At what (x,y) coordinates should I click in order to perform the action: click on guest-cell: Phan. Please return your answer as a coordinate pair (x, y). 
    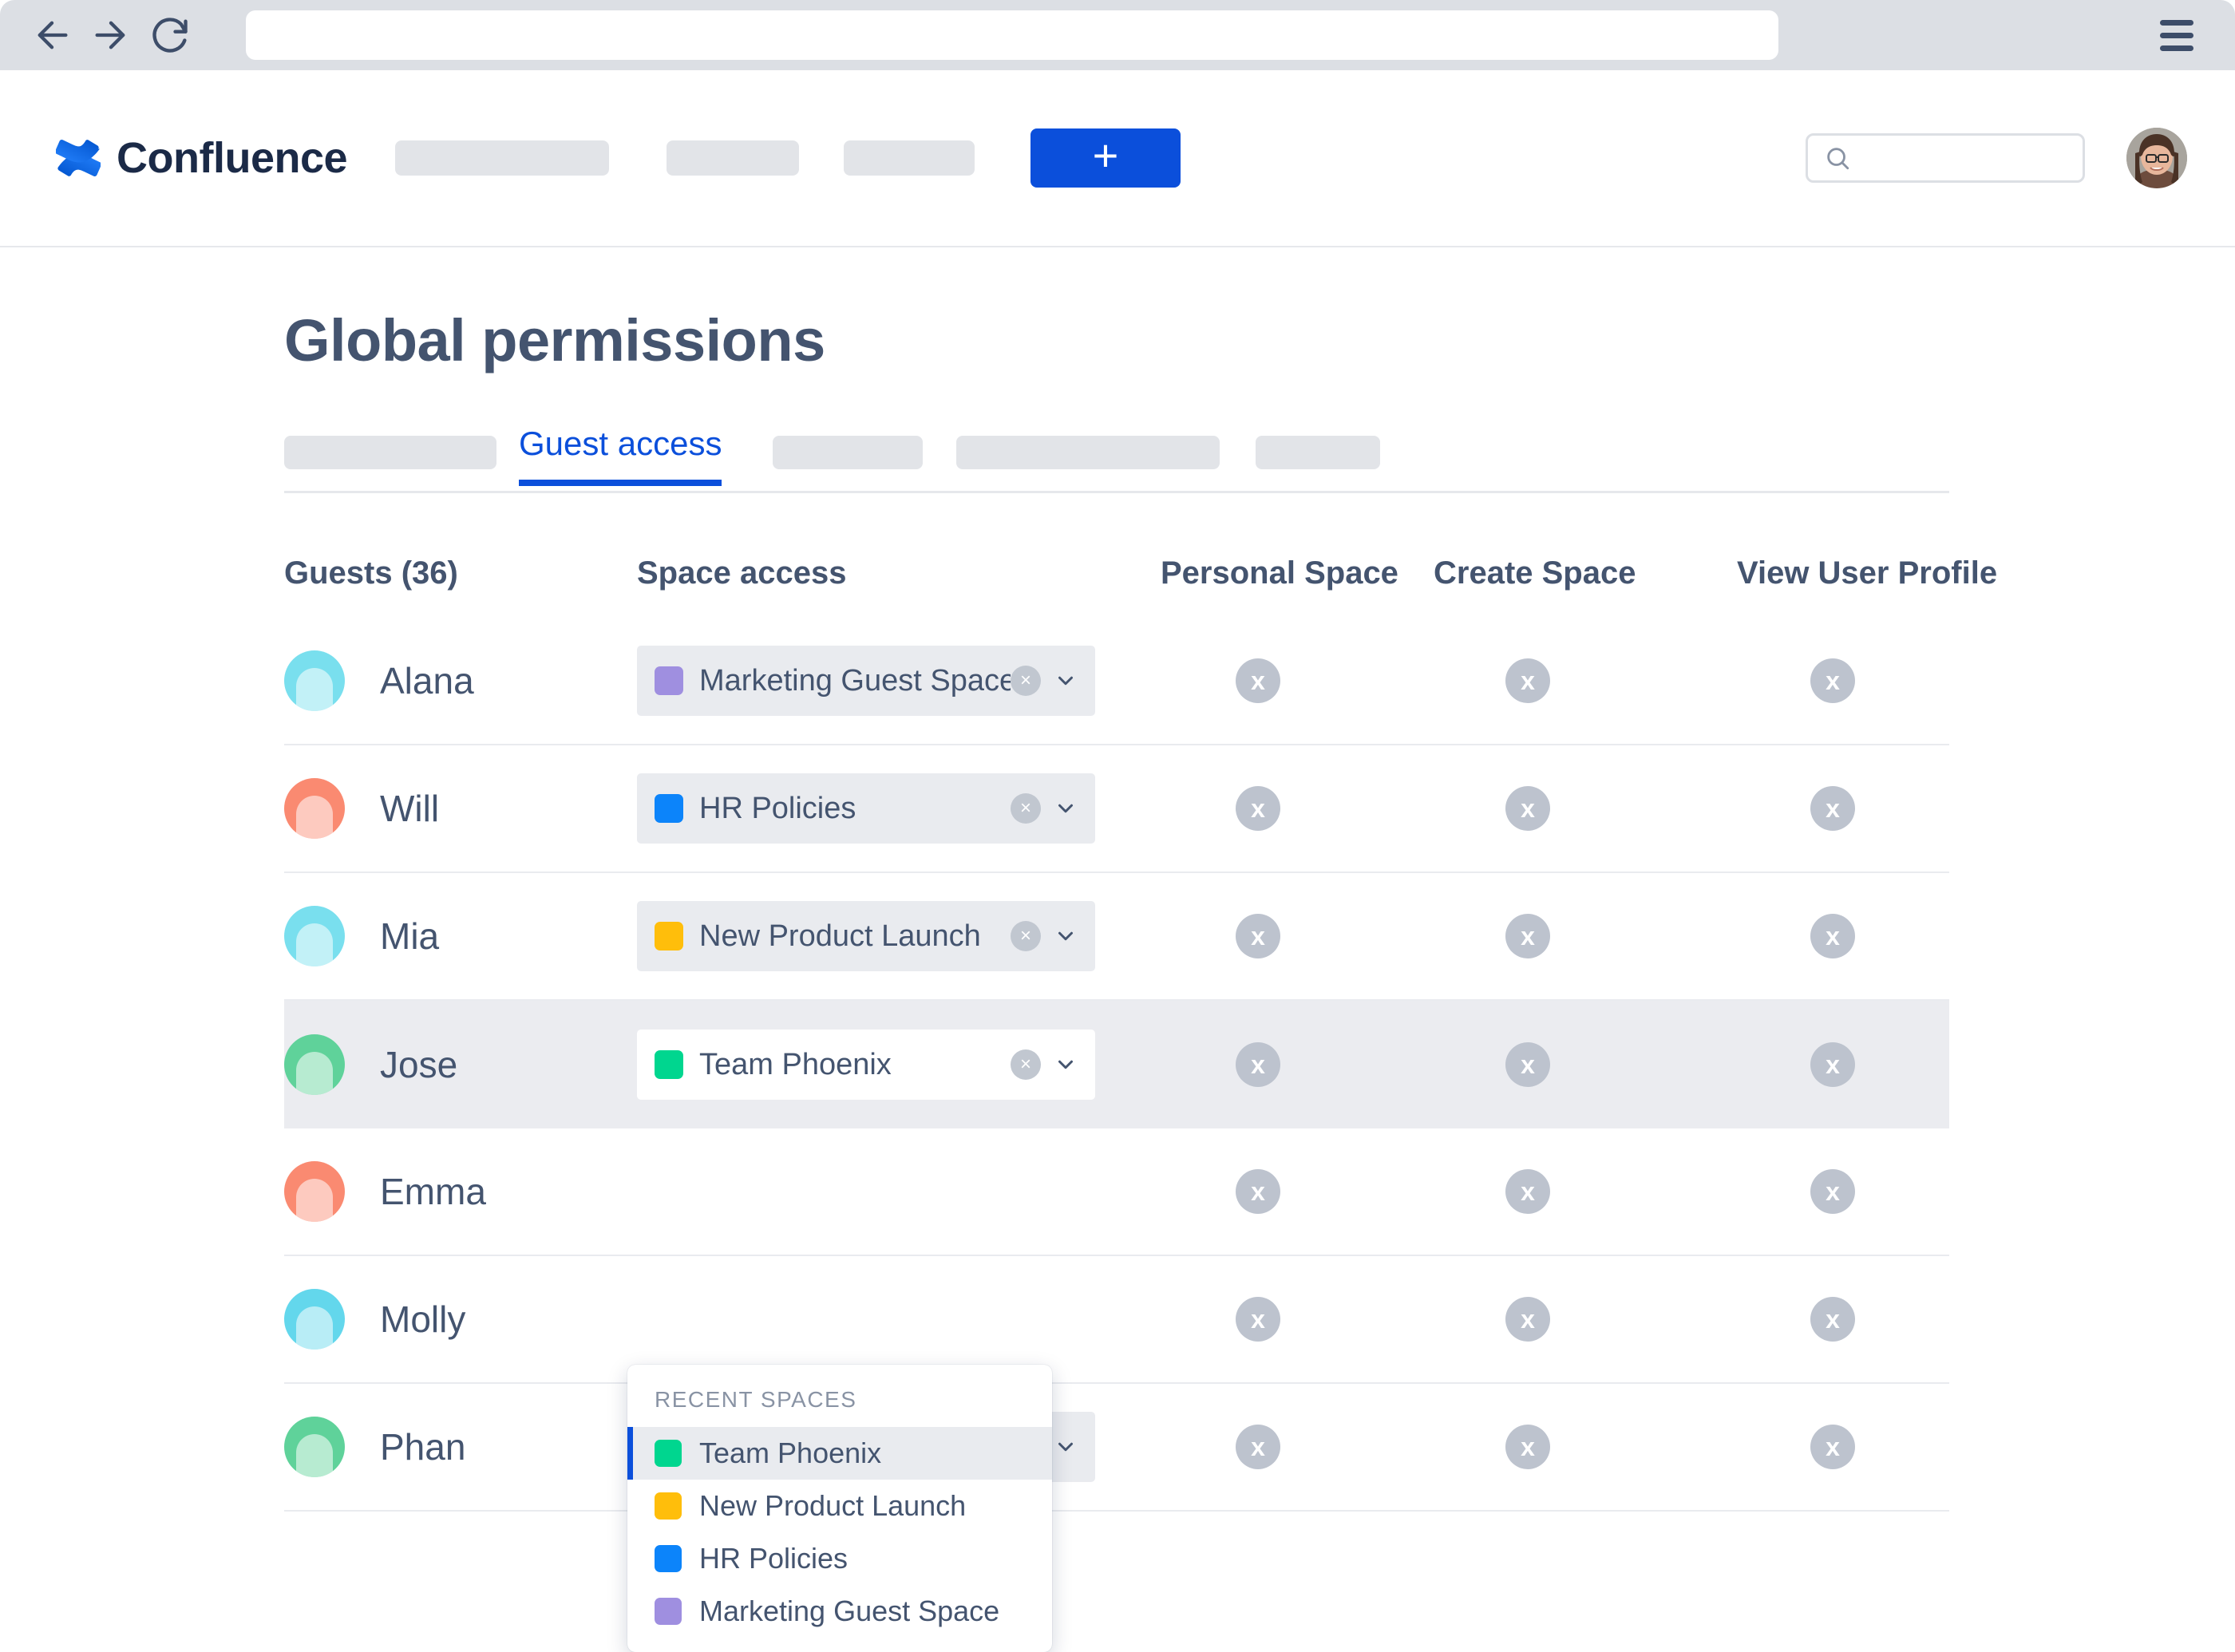
    Looking at the image, I should click on (461, 1447).